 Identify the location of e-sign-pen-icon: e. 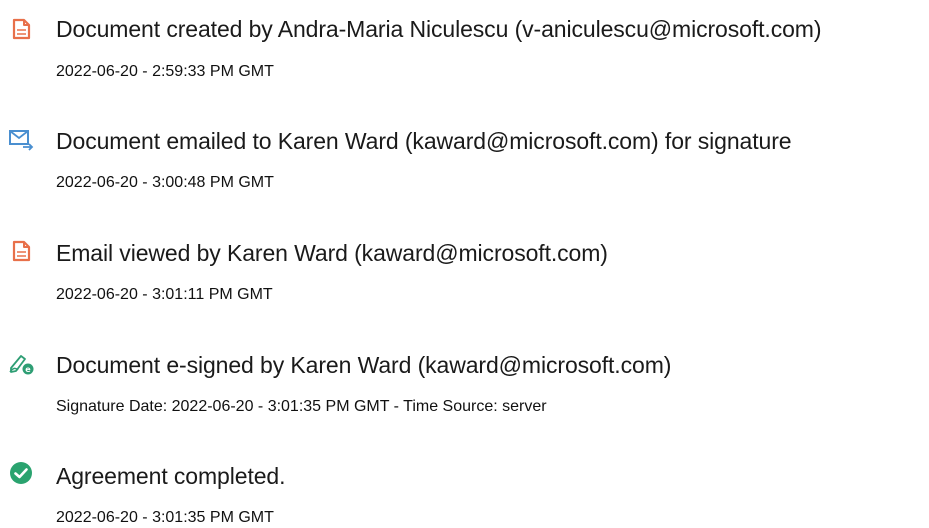
(21, 365).